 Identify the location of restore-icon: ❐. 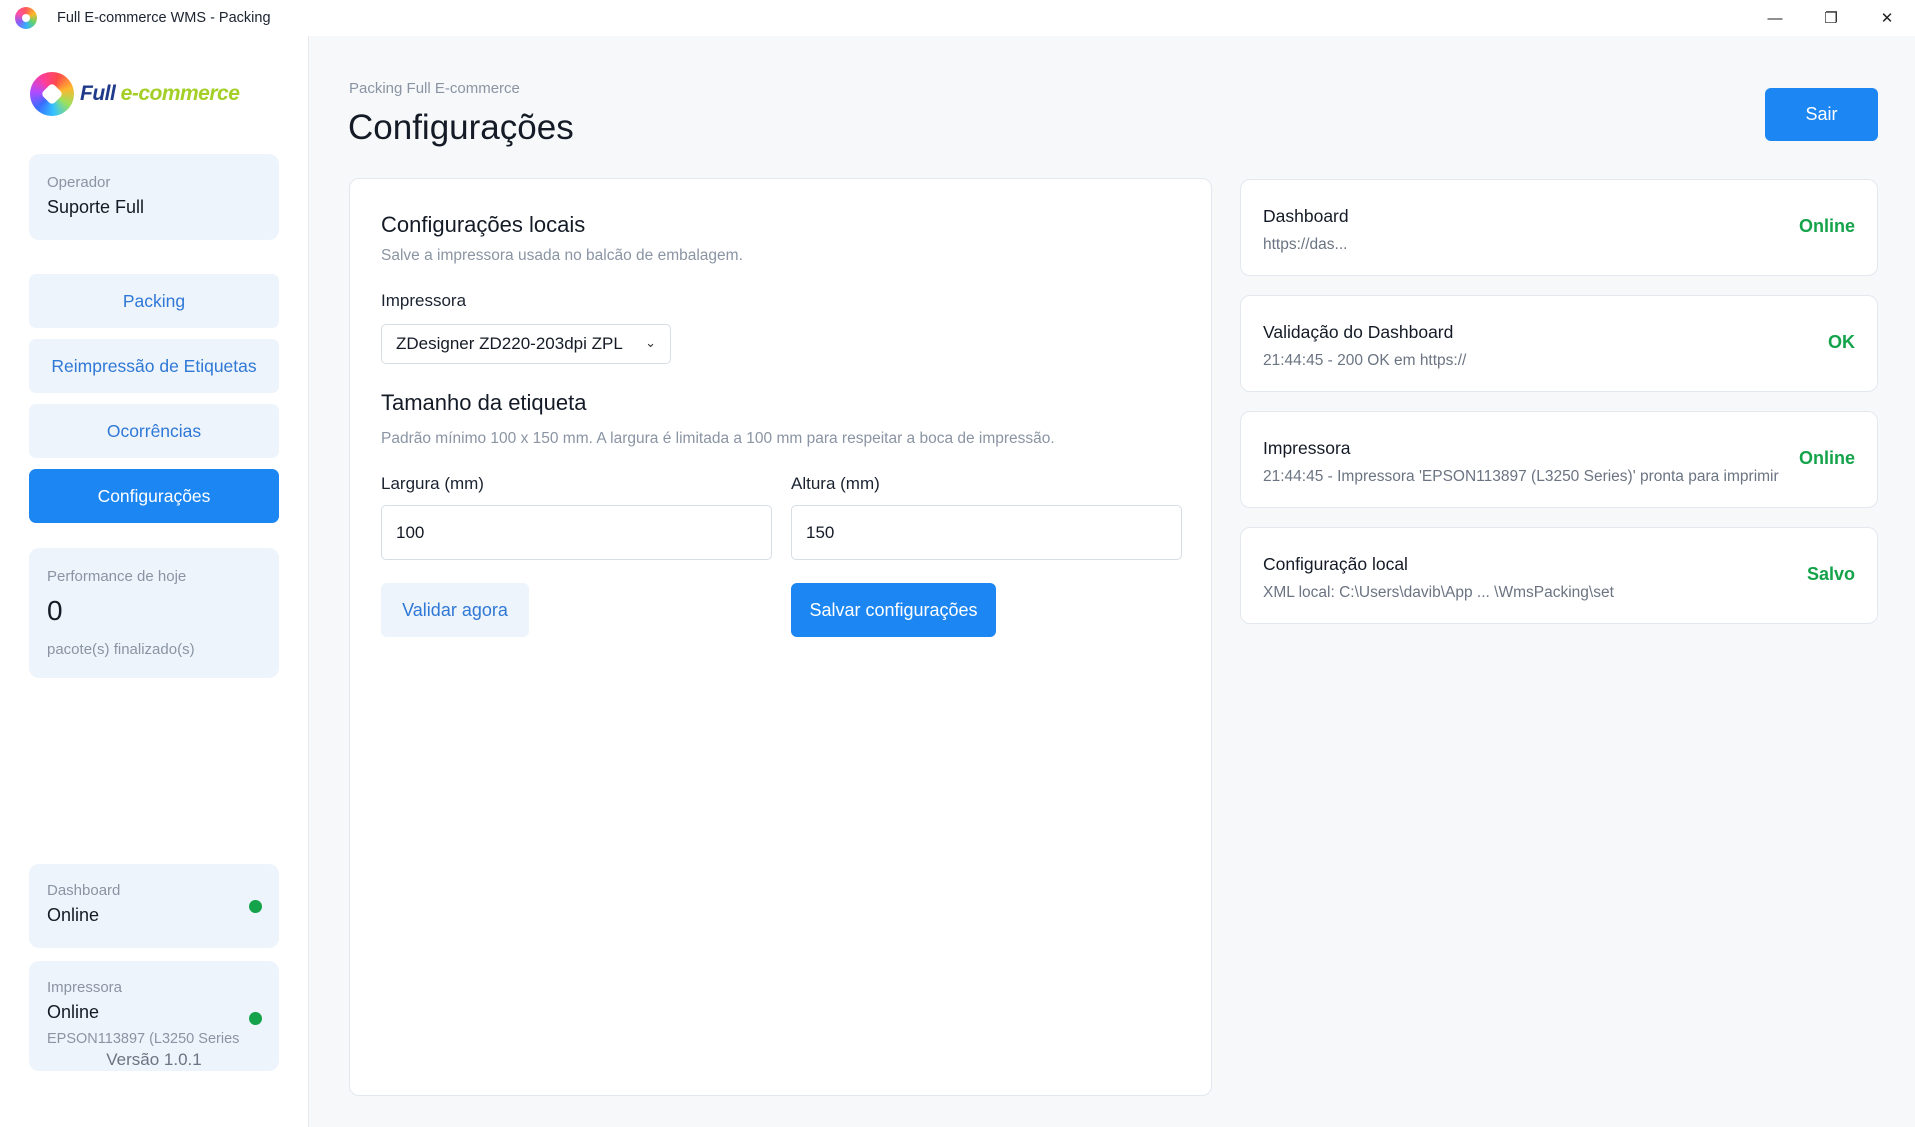
(1831, 18).